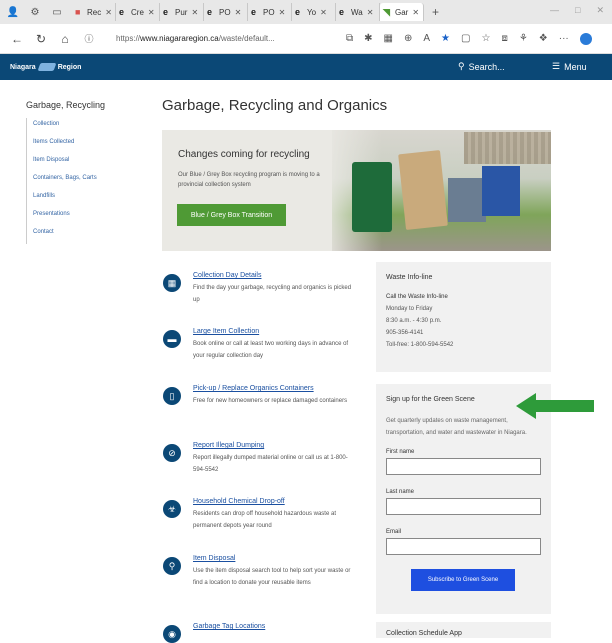 The image size is (612, 643). Describe the element at coordinates (253, 388) in the screenshot. I see `service-link: Pick-up / Replace Organics Containers` at that location.